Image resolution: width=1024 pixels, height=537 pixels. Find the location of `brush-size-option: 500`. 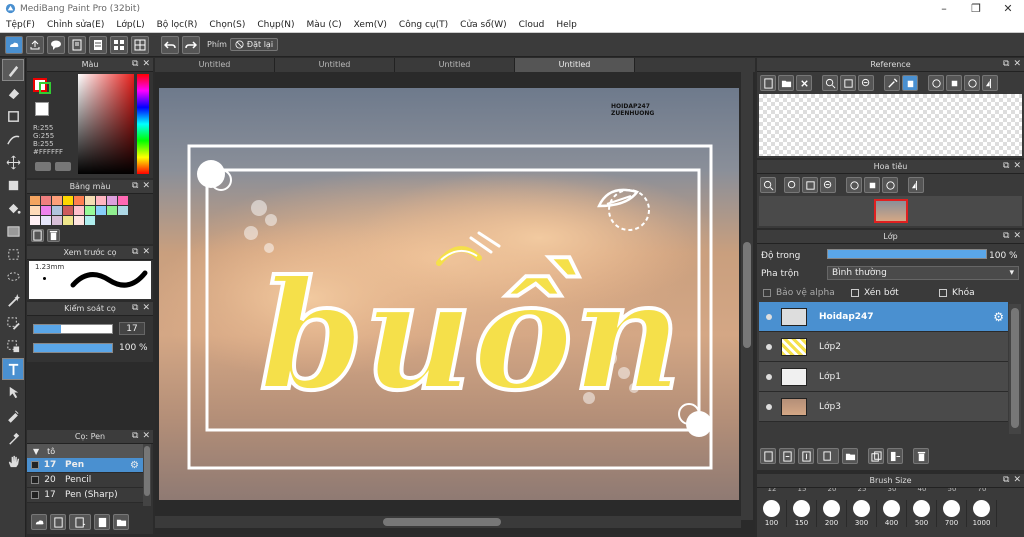

brush-size-option: 500 is located at coordinates (922, 513).